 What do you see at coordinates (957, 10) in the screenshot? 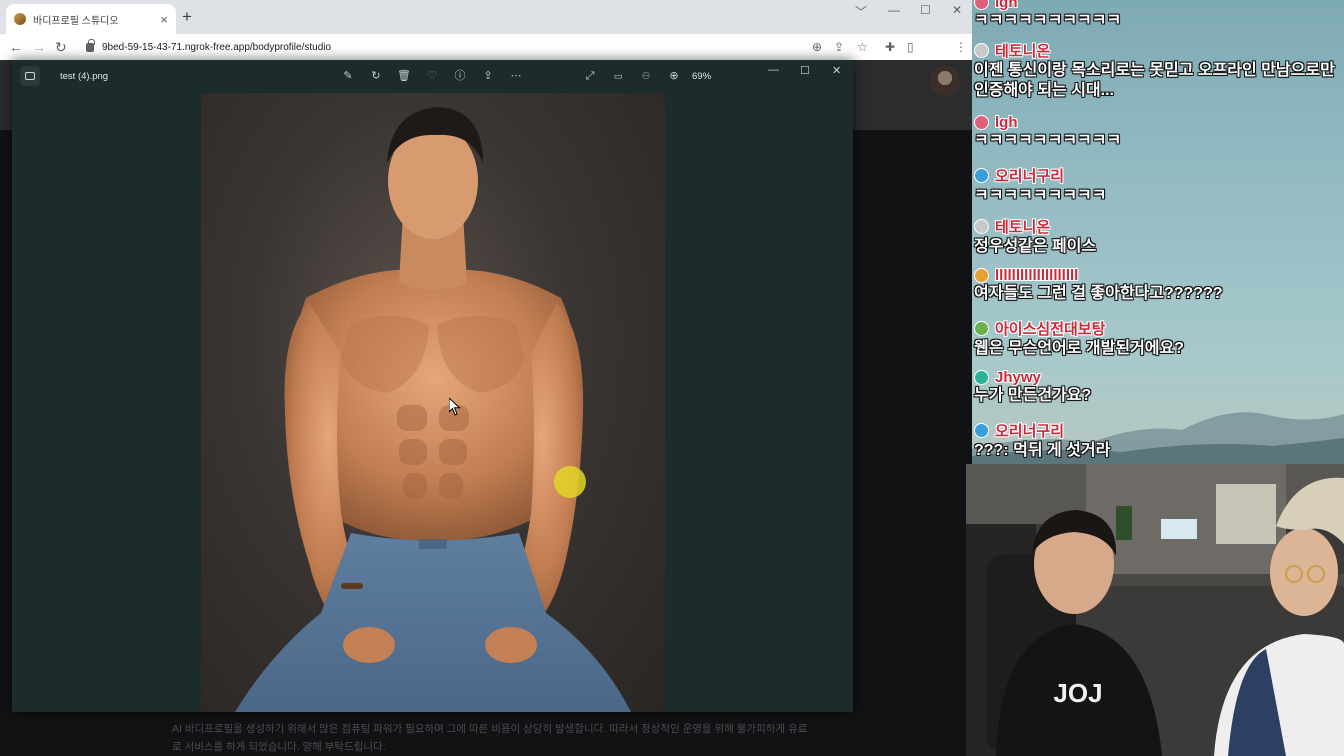
I see `close-window-button: ✕` at bounding box center [957, 10].